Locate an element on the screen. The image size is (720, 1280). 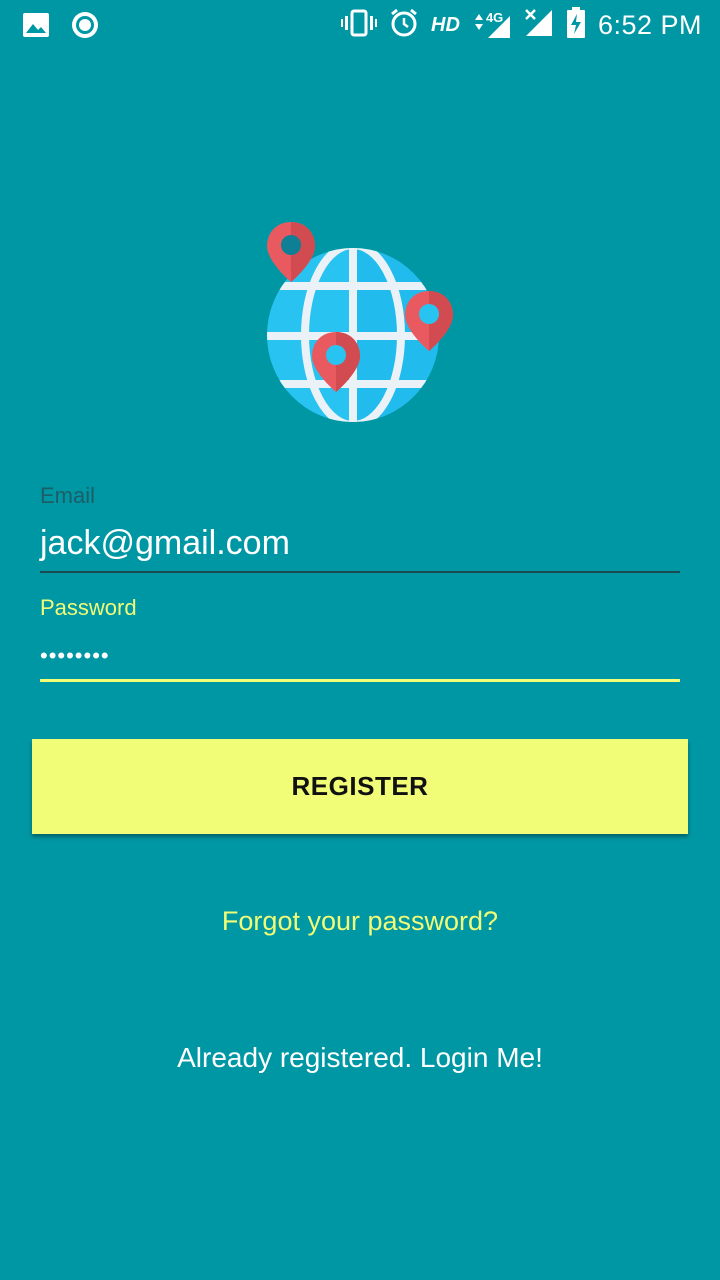
app-logo is located at coordinates (360, 323).